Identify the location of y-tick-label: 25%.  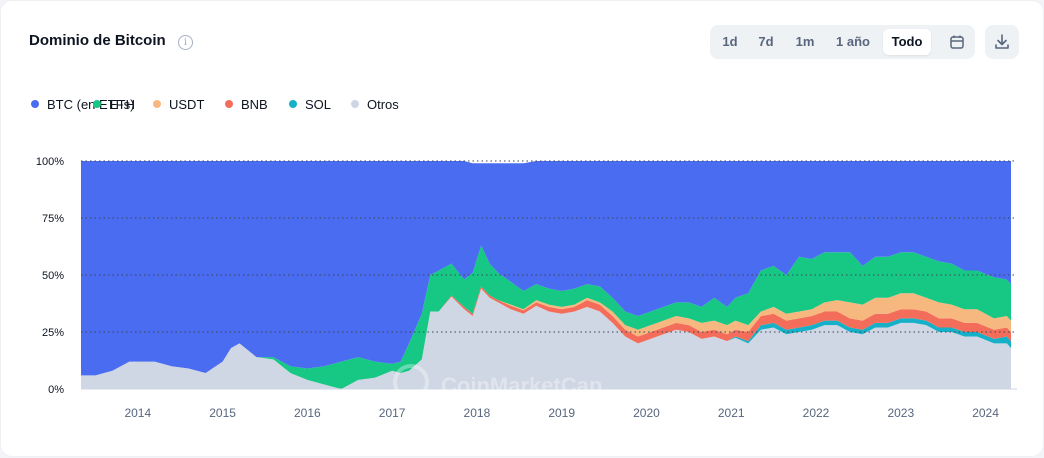
(53, 333).